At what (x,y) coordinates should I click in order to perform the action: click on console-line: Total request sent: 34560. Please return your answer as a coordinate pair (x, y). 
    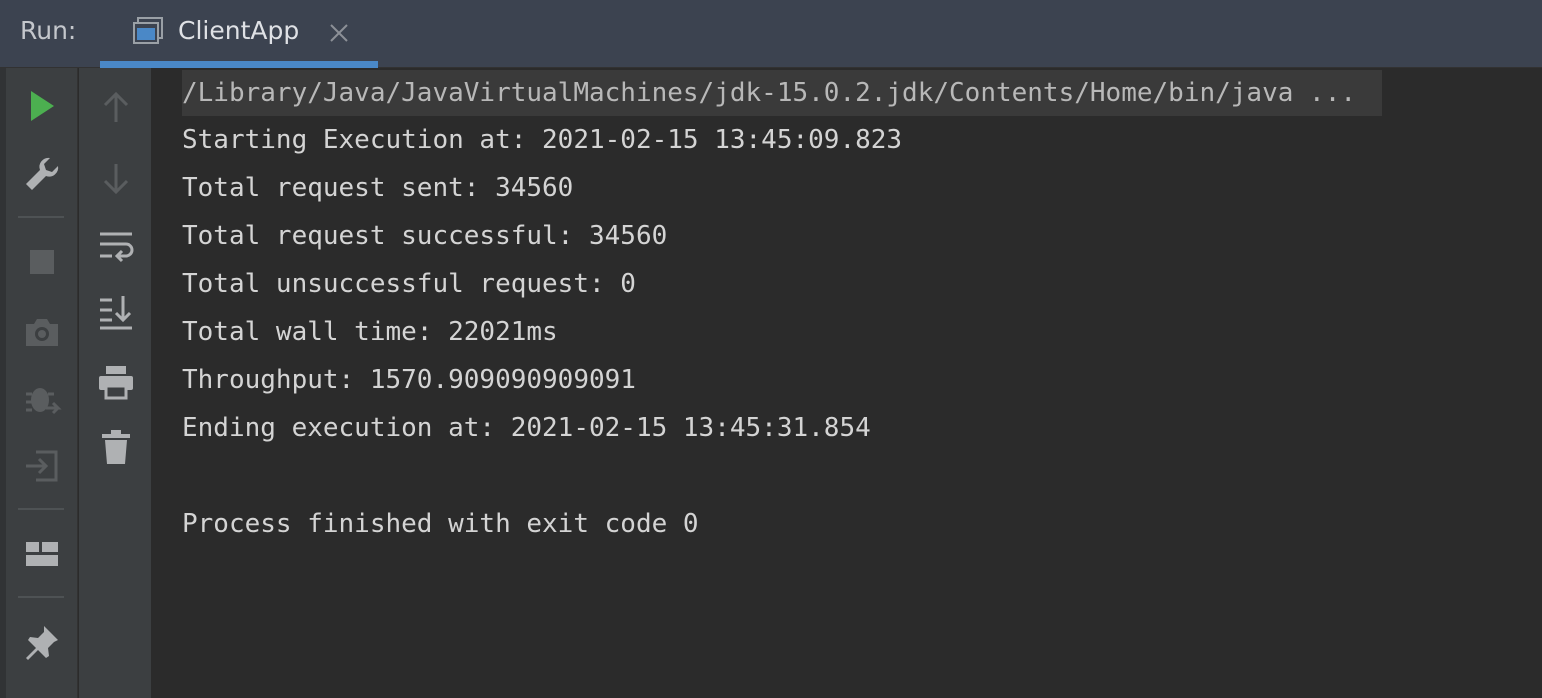
    Looking at the image, I should click on (378, 188).